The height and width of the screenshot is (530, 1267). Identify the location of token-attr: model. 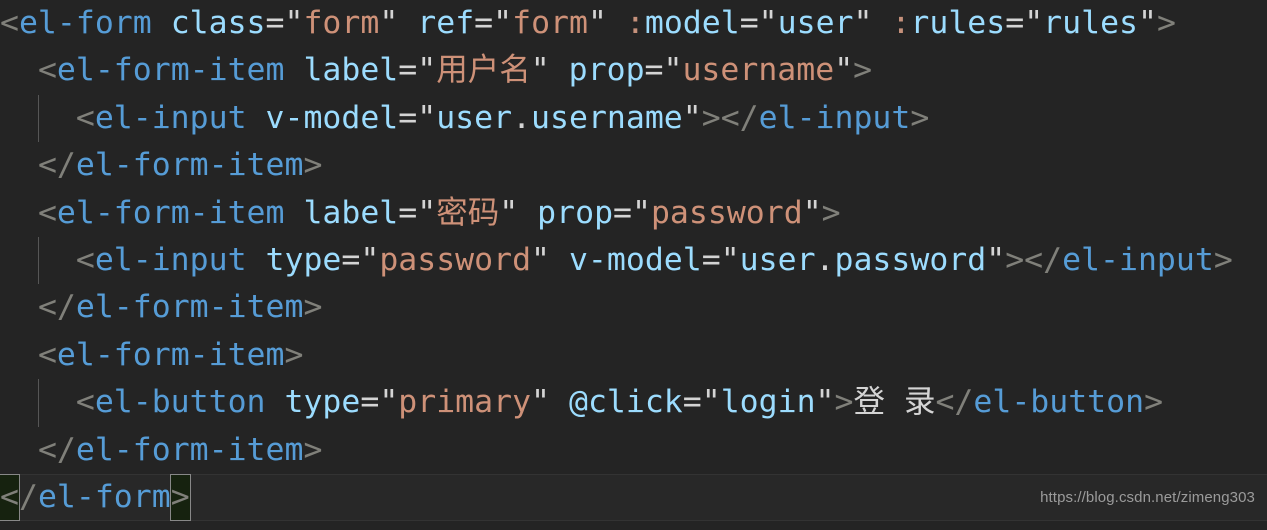
(692, 23).